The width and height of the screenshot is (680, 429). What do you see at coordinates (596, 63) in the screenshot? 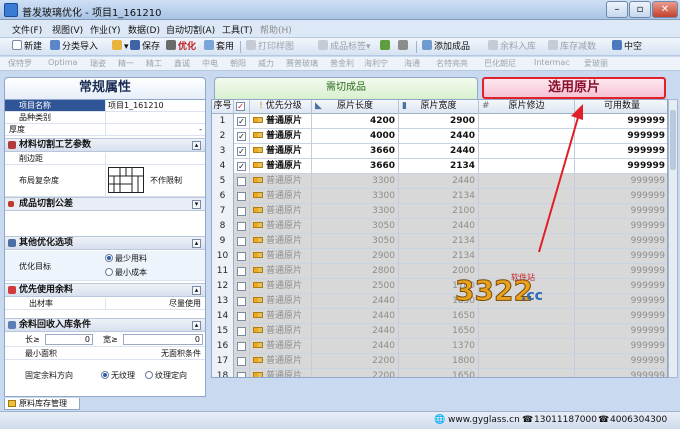
I see `brand-item: 爱玻丽` at bounding box center [596, 63].